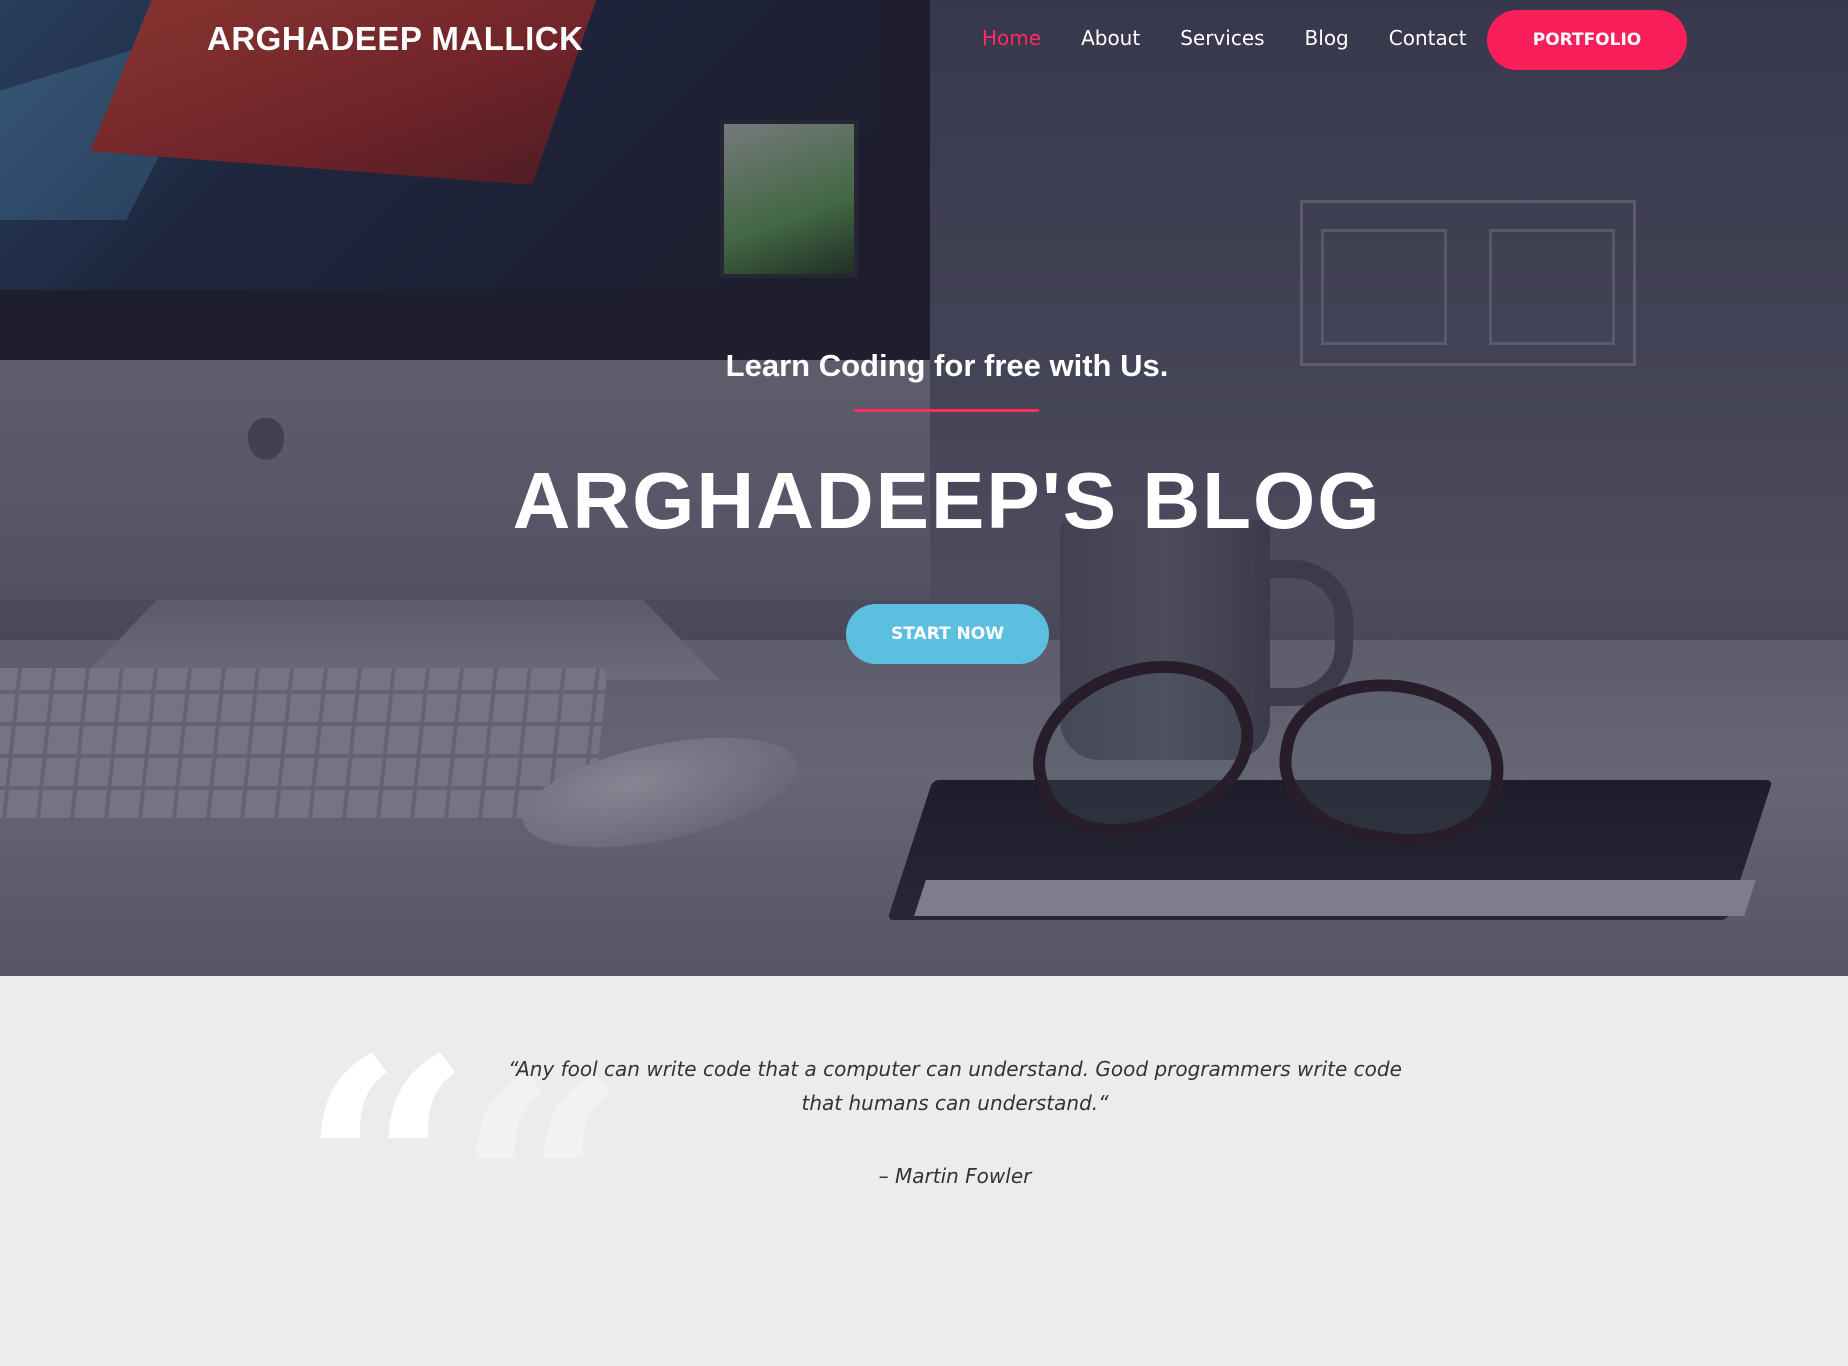 This screenshot has height=1366, width=1848. I want to click on nav-link-contact: Contact, so click(1428, 38).